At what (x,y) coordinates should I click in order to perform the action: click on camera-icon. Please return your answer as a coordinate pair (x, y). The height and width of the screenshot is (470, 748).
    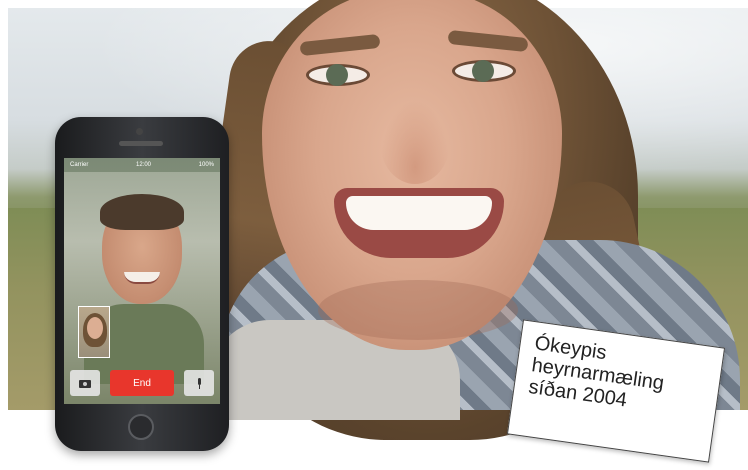
    Looking at the image, I should click on (85, 383).